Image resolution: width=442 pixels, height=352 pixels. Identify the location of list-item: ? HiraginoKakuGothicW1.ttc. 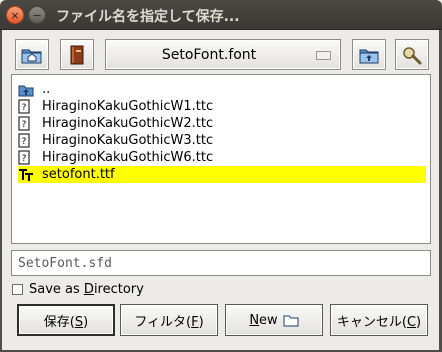
(222, 106).